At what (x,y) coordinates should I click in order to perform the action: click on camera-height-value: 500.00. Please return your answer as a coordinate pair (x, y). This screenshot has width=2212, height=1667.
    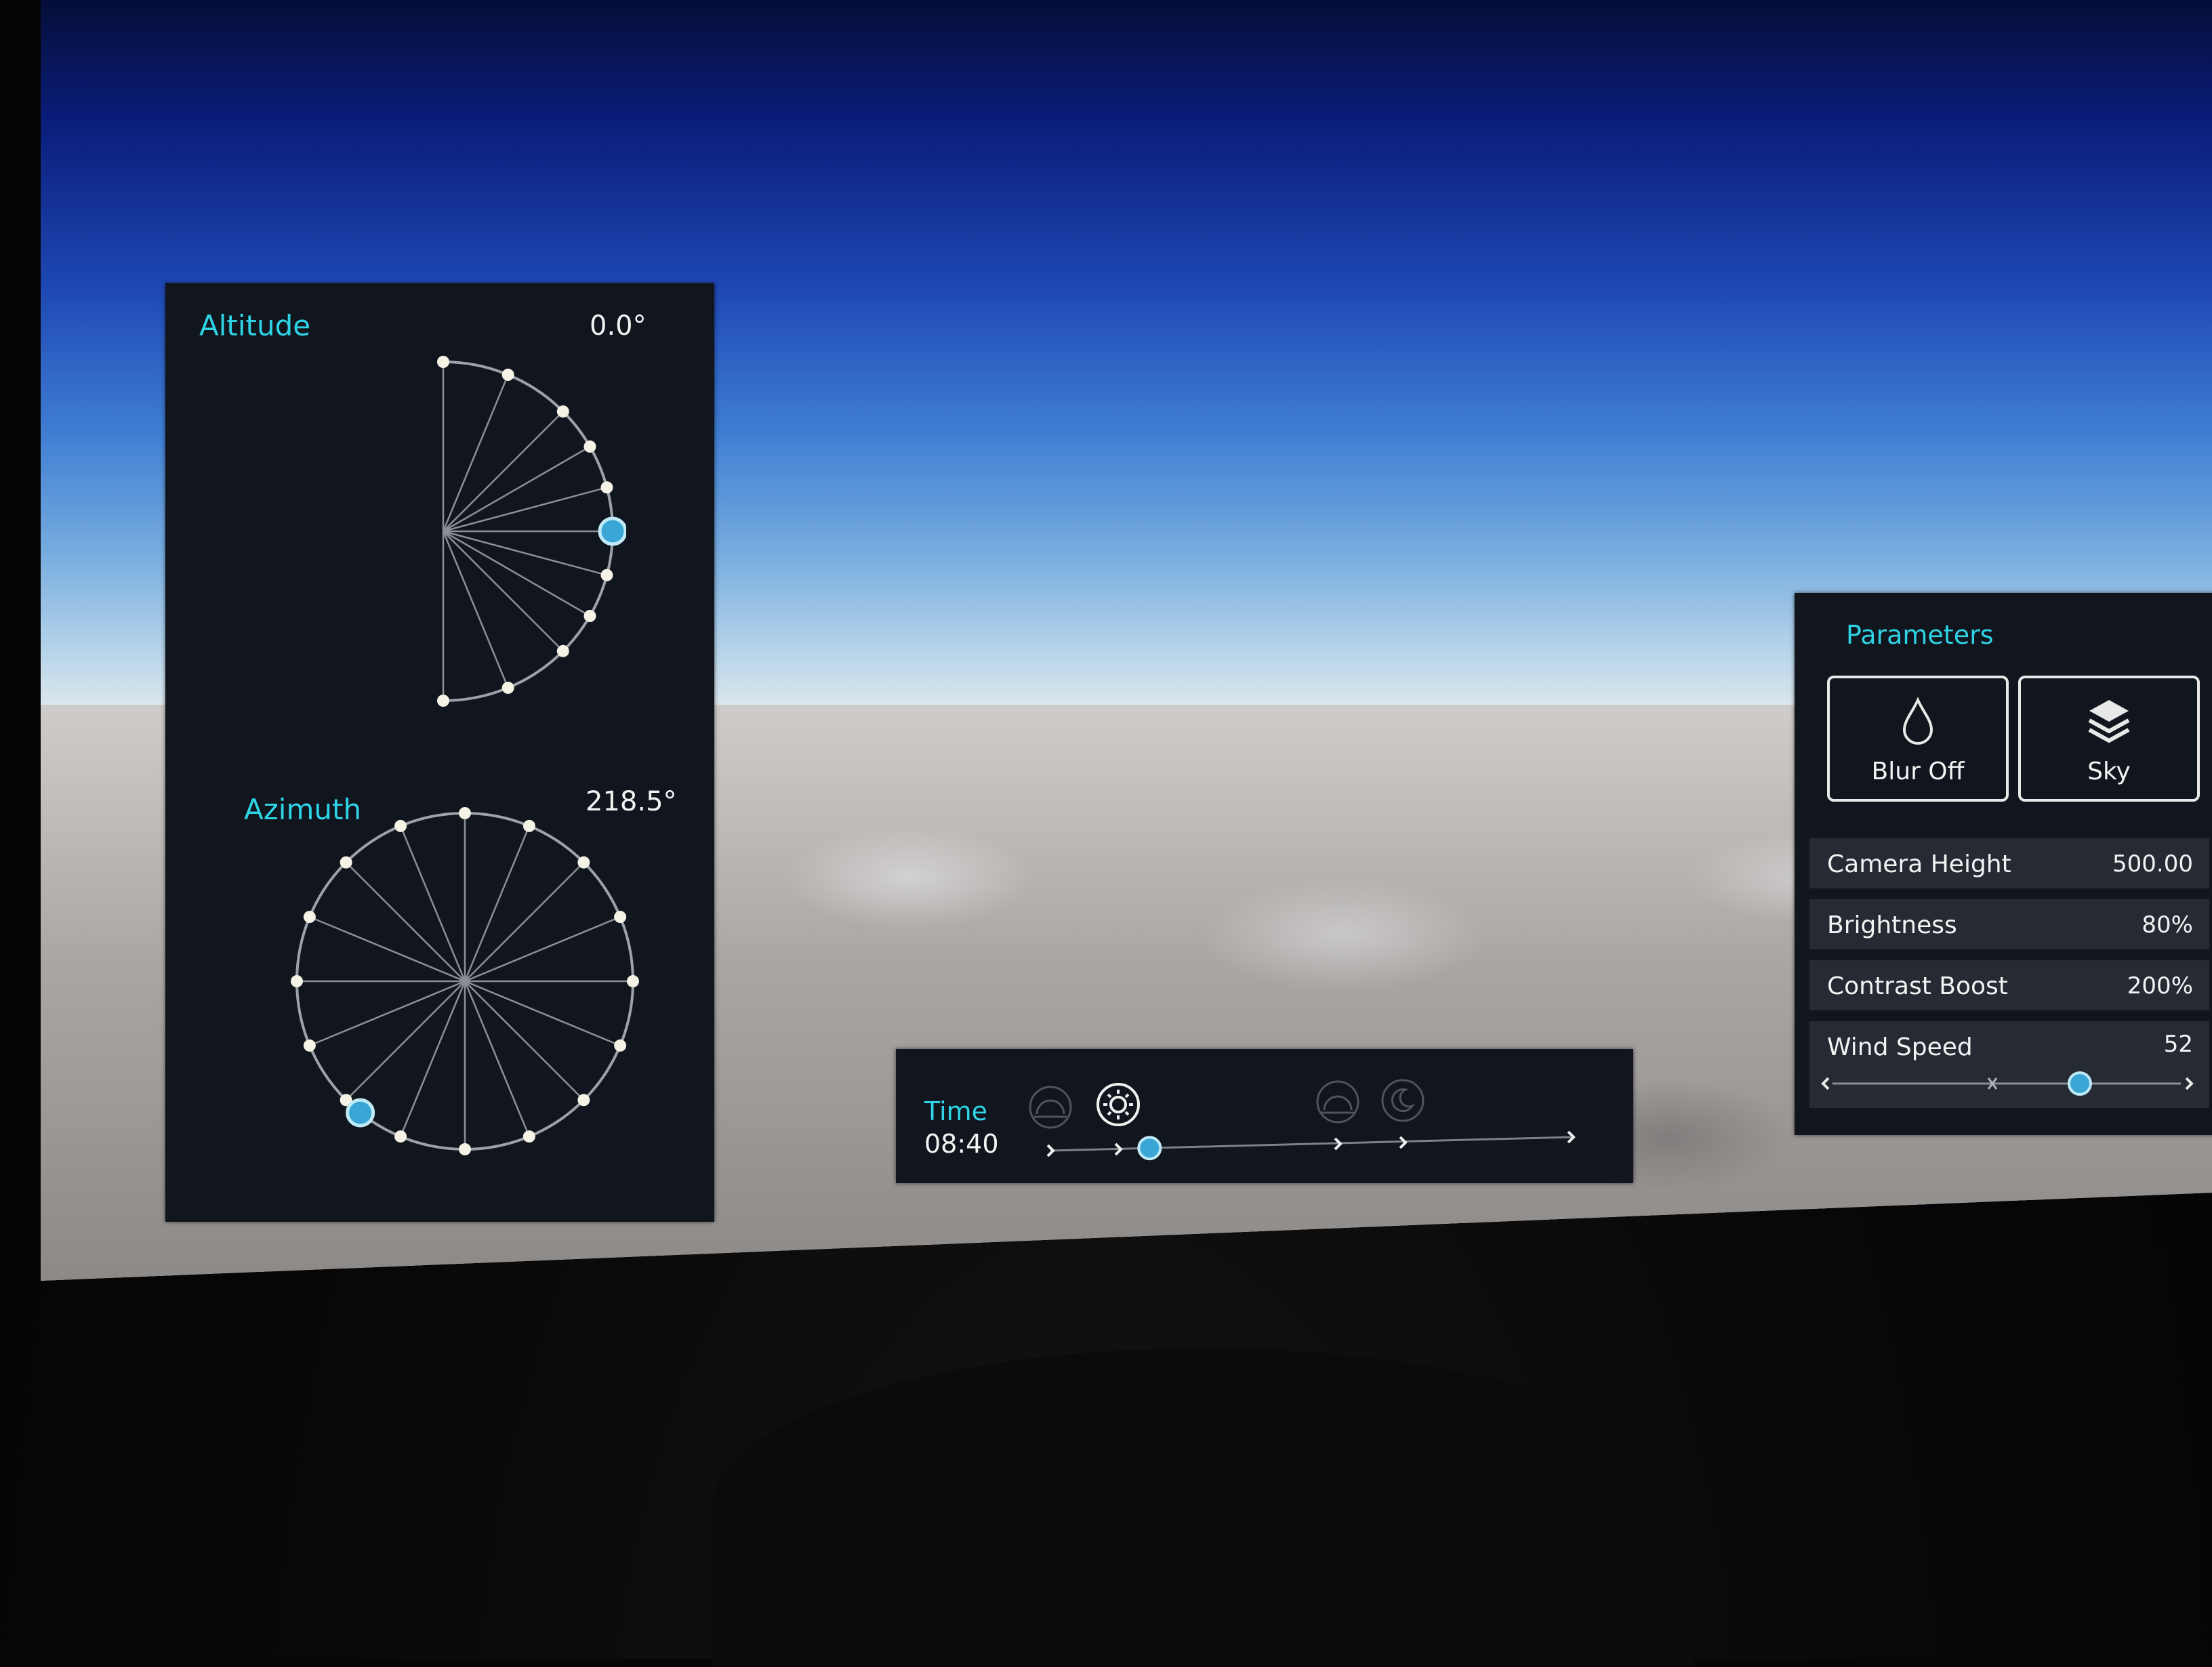
    Looking at the image, I should click on (2152, 864).